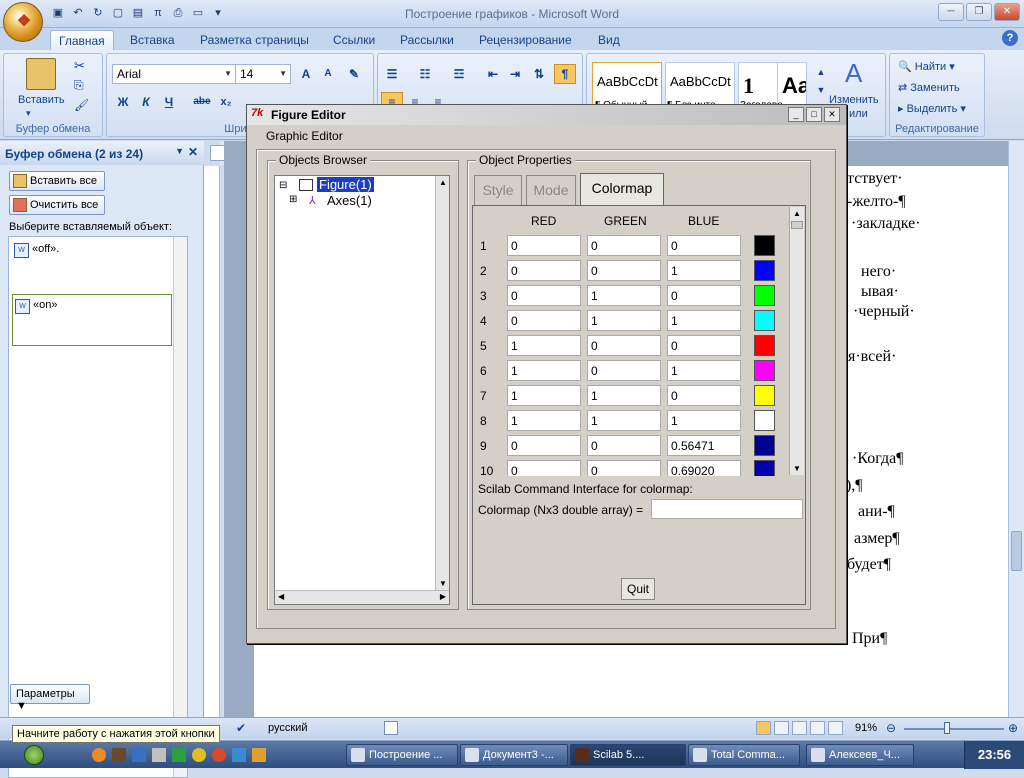  I want to click on tree-hscroll: ◀ ▶, so click(362, 597).